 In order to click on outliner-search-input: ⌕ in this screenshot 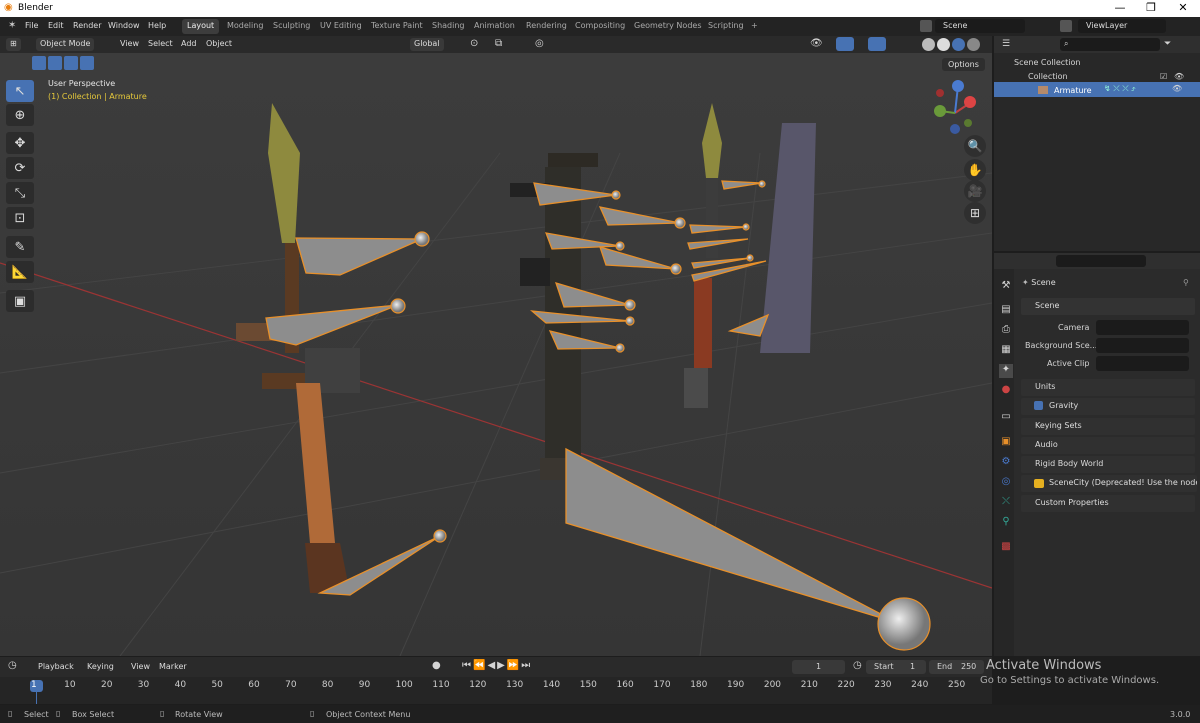, I will do `click(1110, 44)`.